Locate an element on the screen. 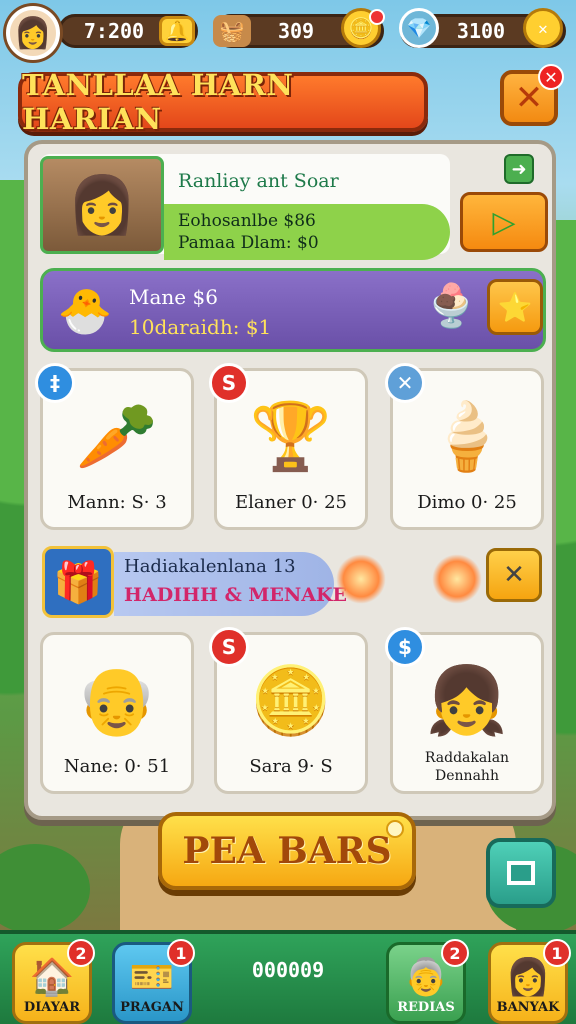  close-button: ✕ ✕ is located at coordinates (532, 95).